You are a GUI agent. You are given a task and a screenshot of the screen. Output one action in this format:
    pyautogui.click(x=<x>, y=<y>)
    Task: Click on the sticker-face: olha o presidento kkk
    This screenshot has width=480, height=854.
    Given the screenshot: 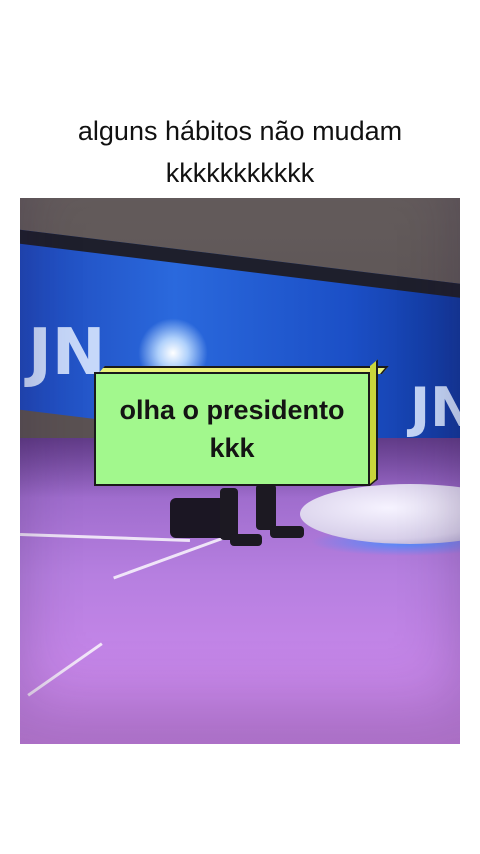 What is the action you would take?
    pyautogui.click(x=232, y=429)
    